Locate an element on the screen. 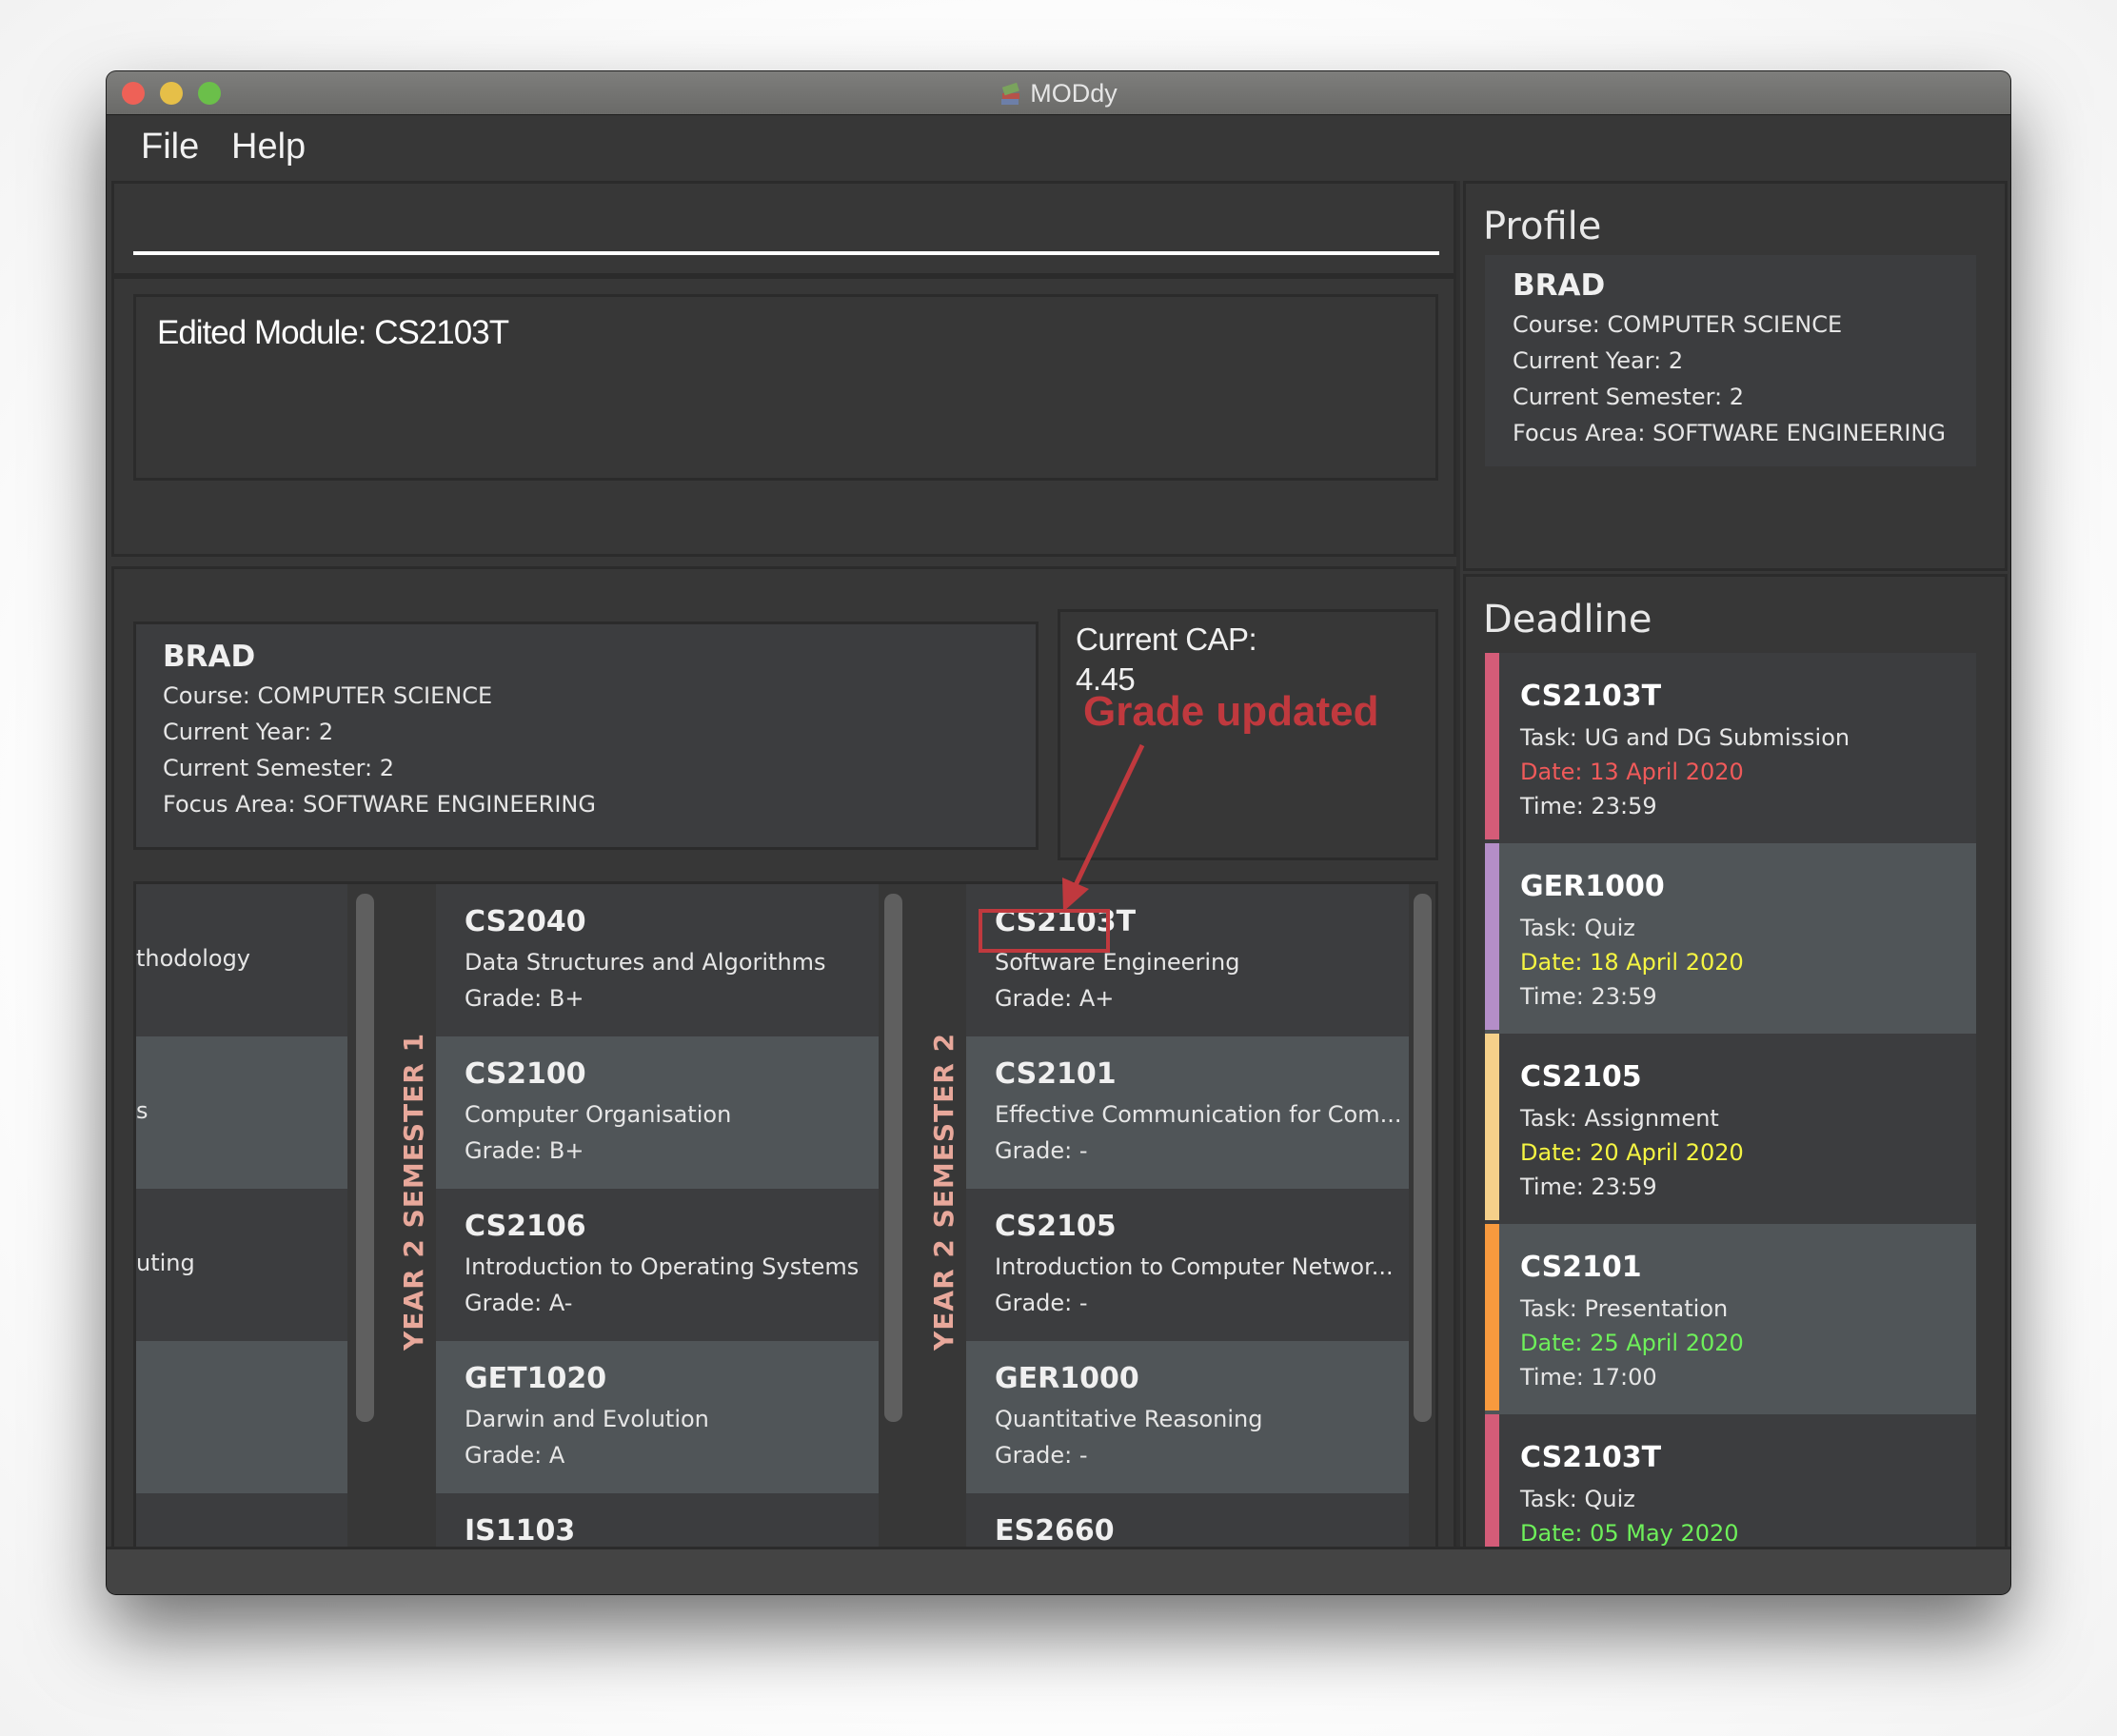 This screenshot has width=2117, height=1736. result-display-panel: Edited Module: CS2103T is located at coordinates (784, 416).